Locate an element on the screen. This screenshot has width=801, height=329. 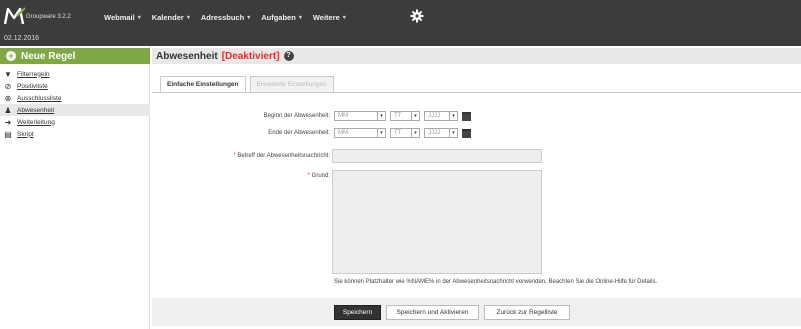
gear-icon is located at coordinates (417, 16).